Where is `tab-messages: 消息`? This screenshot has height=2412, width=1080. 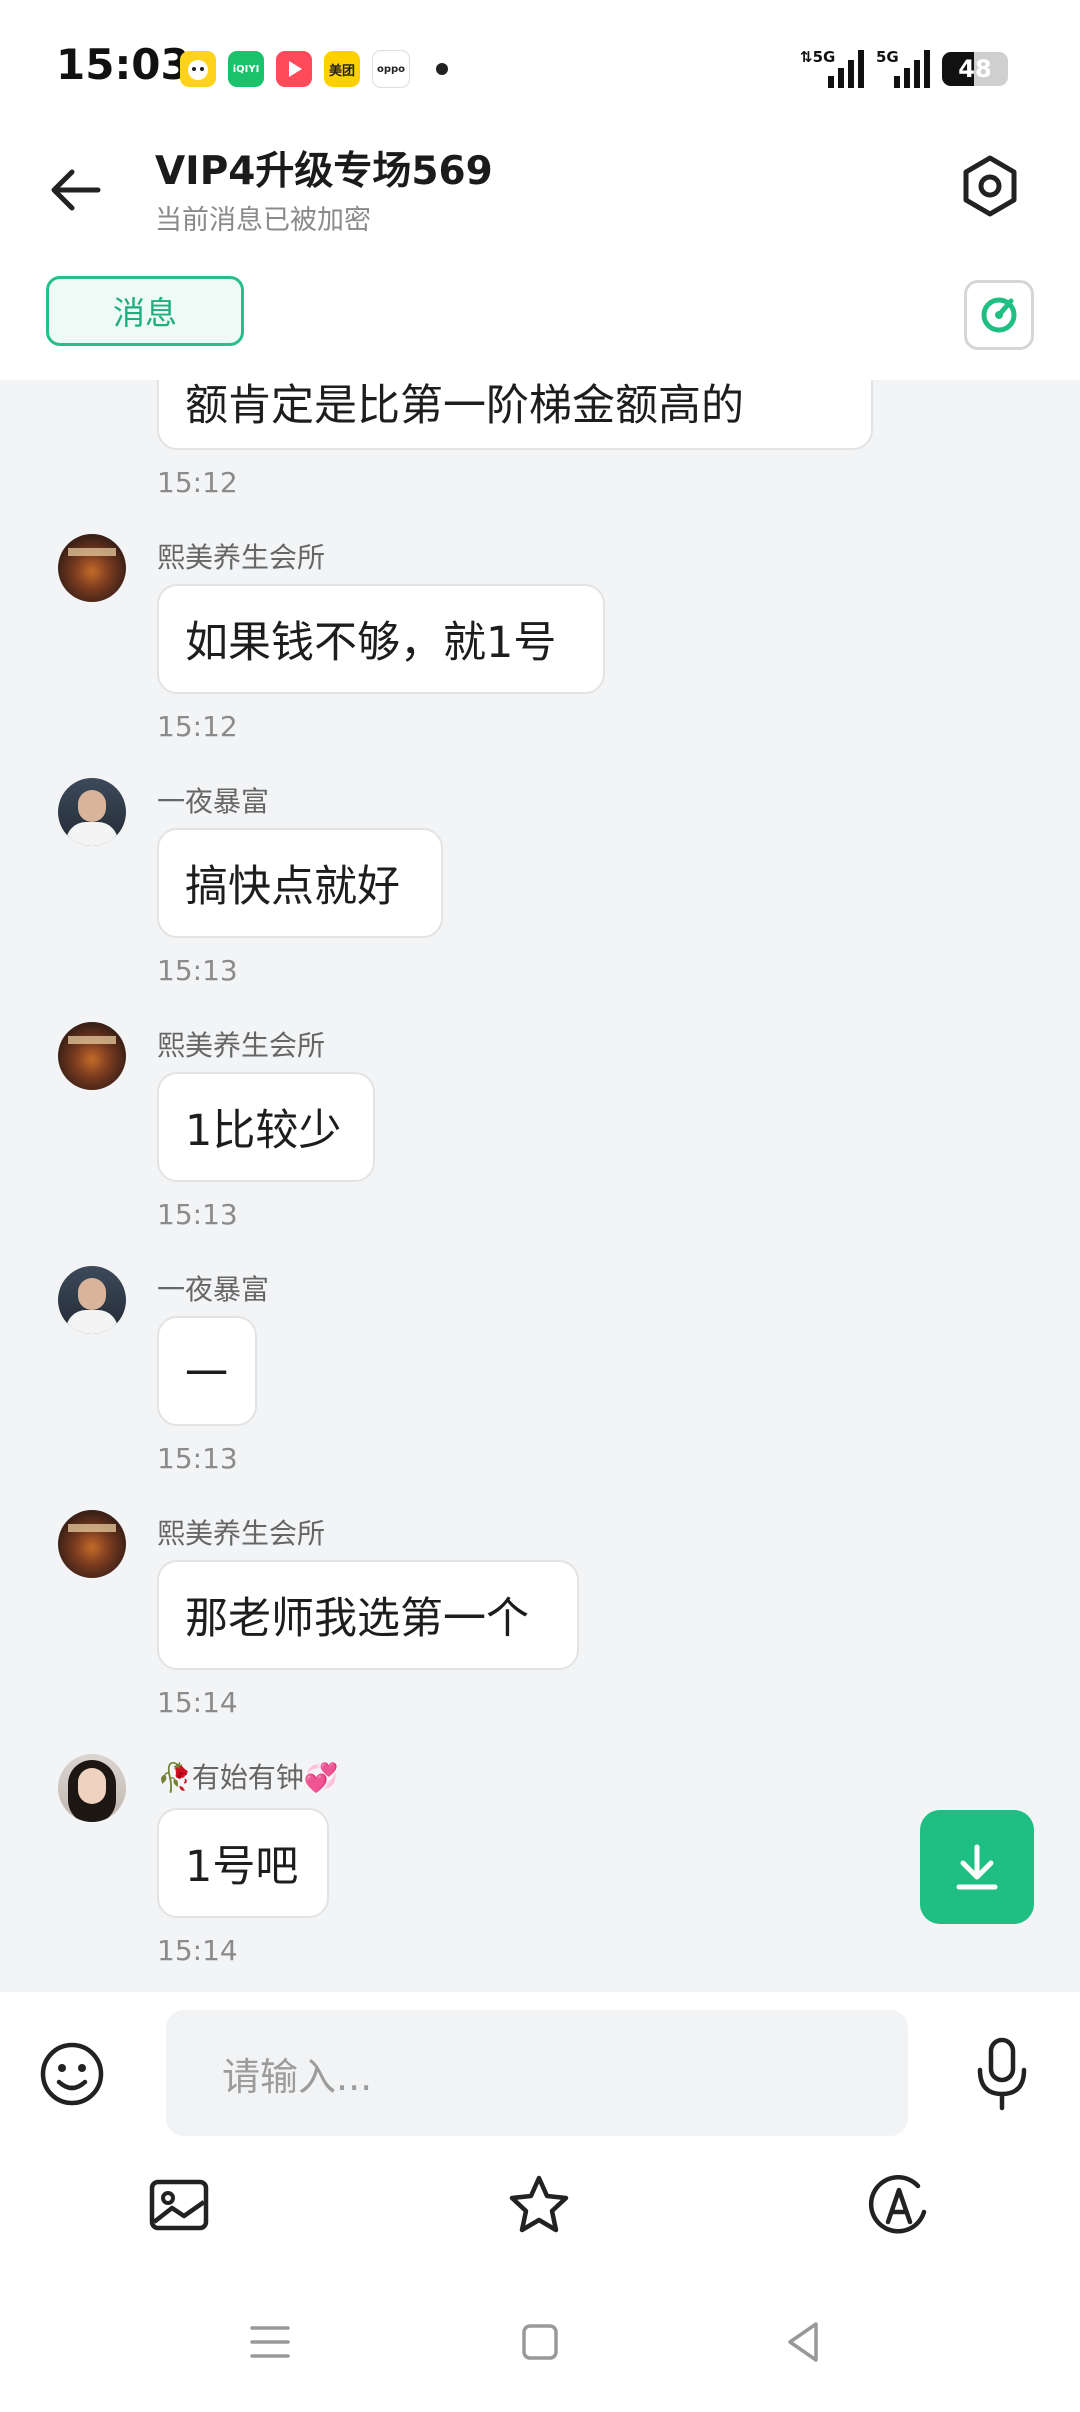 tab-messages: 消息 is located at coordinates (145, 311).